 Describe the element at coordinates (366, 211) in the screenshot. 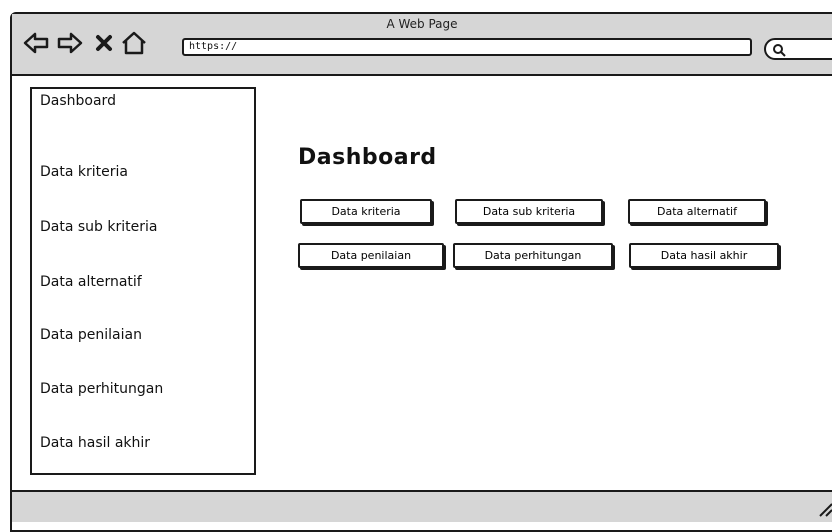

I see `data-kriteria-button: Data kriteria` at that location.